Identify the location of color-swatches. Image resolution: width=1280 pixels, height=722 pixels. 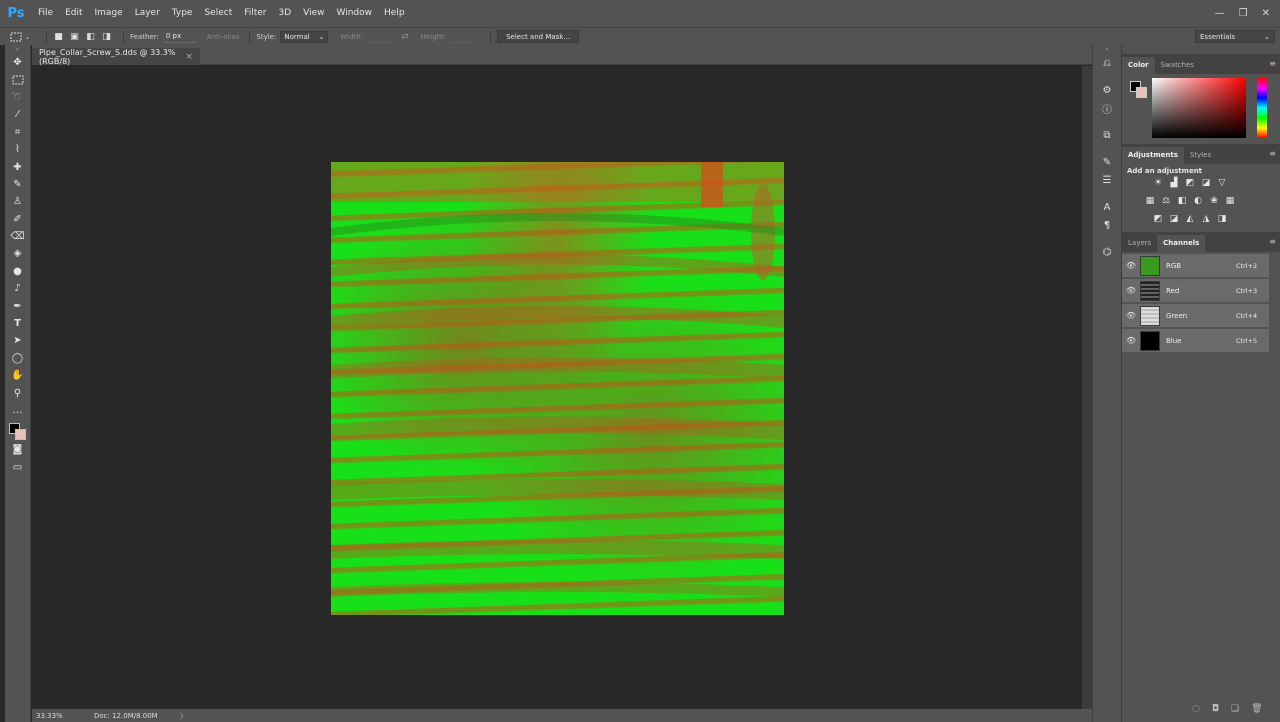
(17, 430).